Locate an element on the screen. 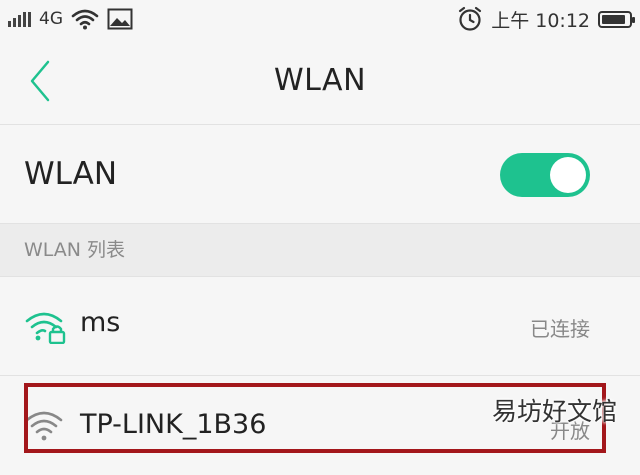 This screenshot has height=475, width=640. battery-level-fill is located at coordinates (614, 19).